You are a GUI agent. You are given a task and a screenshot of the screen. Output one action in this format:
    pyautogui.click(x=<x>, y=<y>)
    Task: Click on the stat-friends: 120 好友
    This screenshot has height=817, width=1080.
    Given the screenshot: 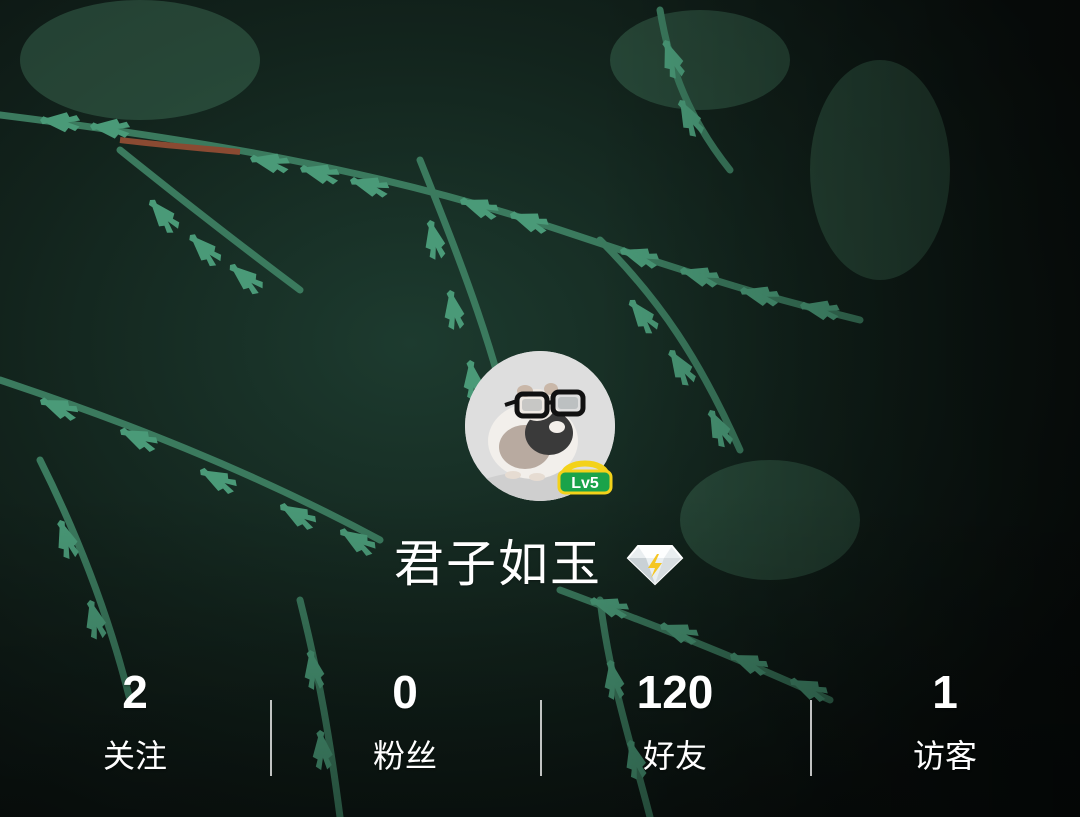 What is the action you would take?
    pyautogui.click(x=675, y=725)
    